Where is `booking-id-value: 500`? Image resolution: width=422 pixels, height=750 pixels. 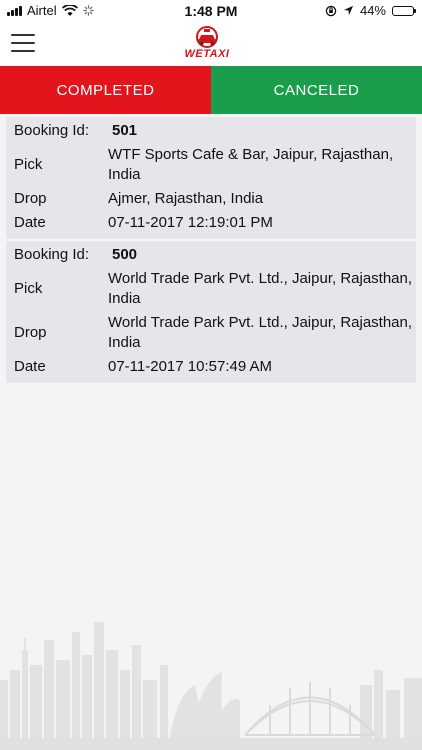 booking-id-value: 500 is located at coordinates (125, 254).